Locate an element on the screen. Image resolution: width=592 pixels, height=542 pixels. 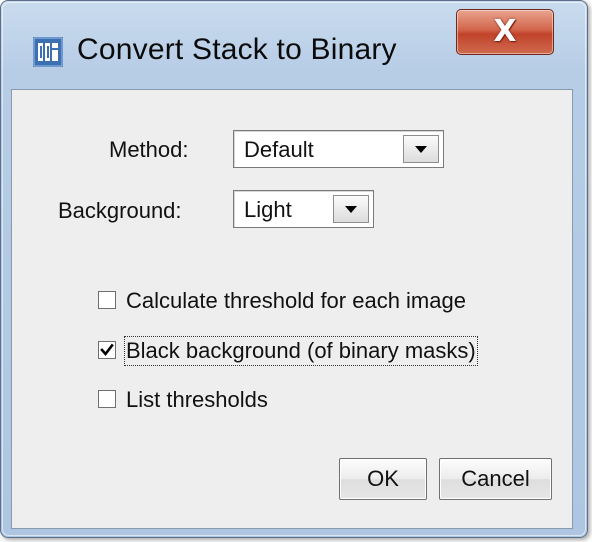
close-icon: X is located at coordinates (505, 31).